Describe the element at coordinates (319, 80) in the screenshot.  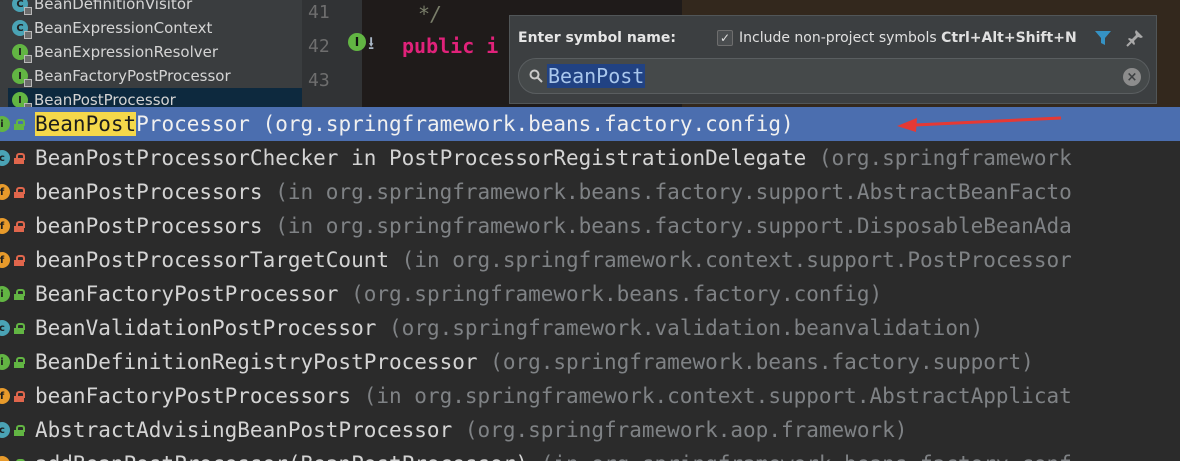
I see `line-number: 43` at that location.